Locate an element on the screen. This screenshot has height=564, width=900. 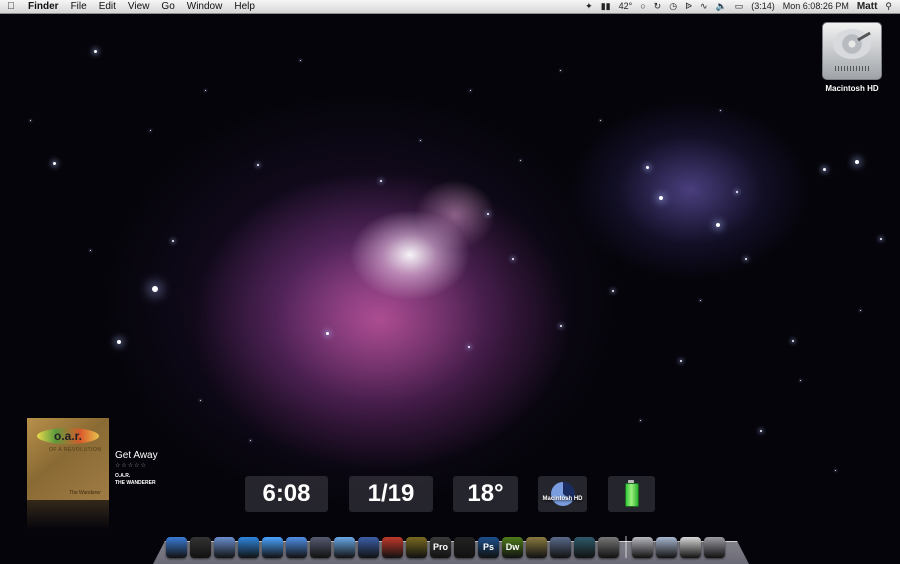
macintosh-hd-desktop-icon: Macintosh HD is located at coordinates (852, 57).